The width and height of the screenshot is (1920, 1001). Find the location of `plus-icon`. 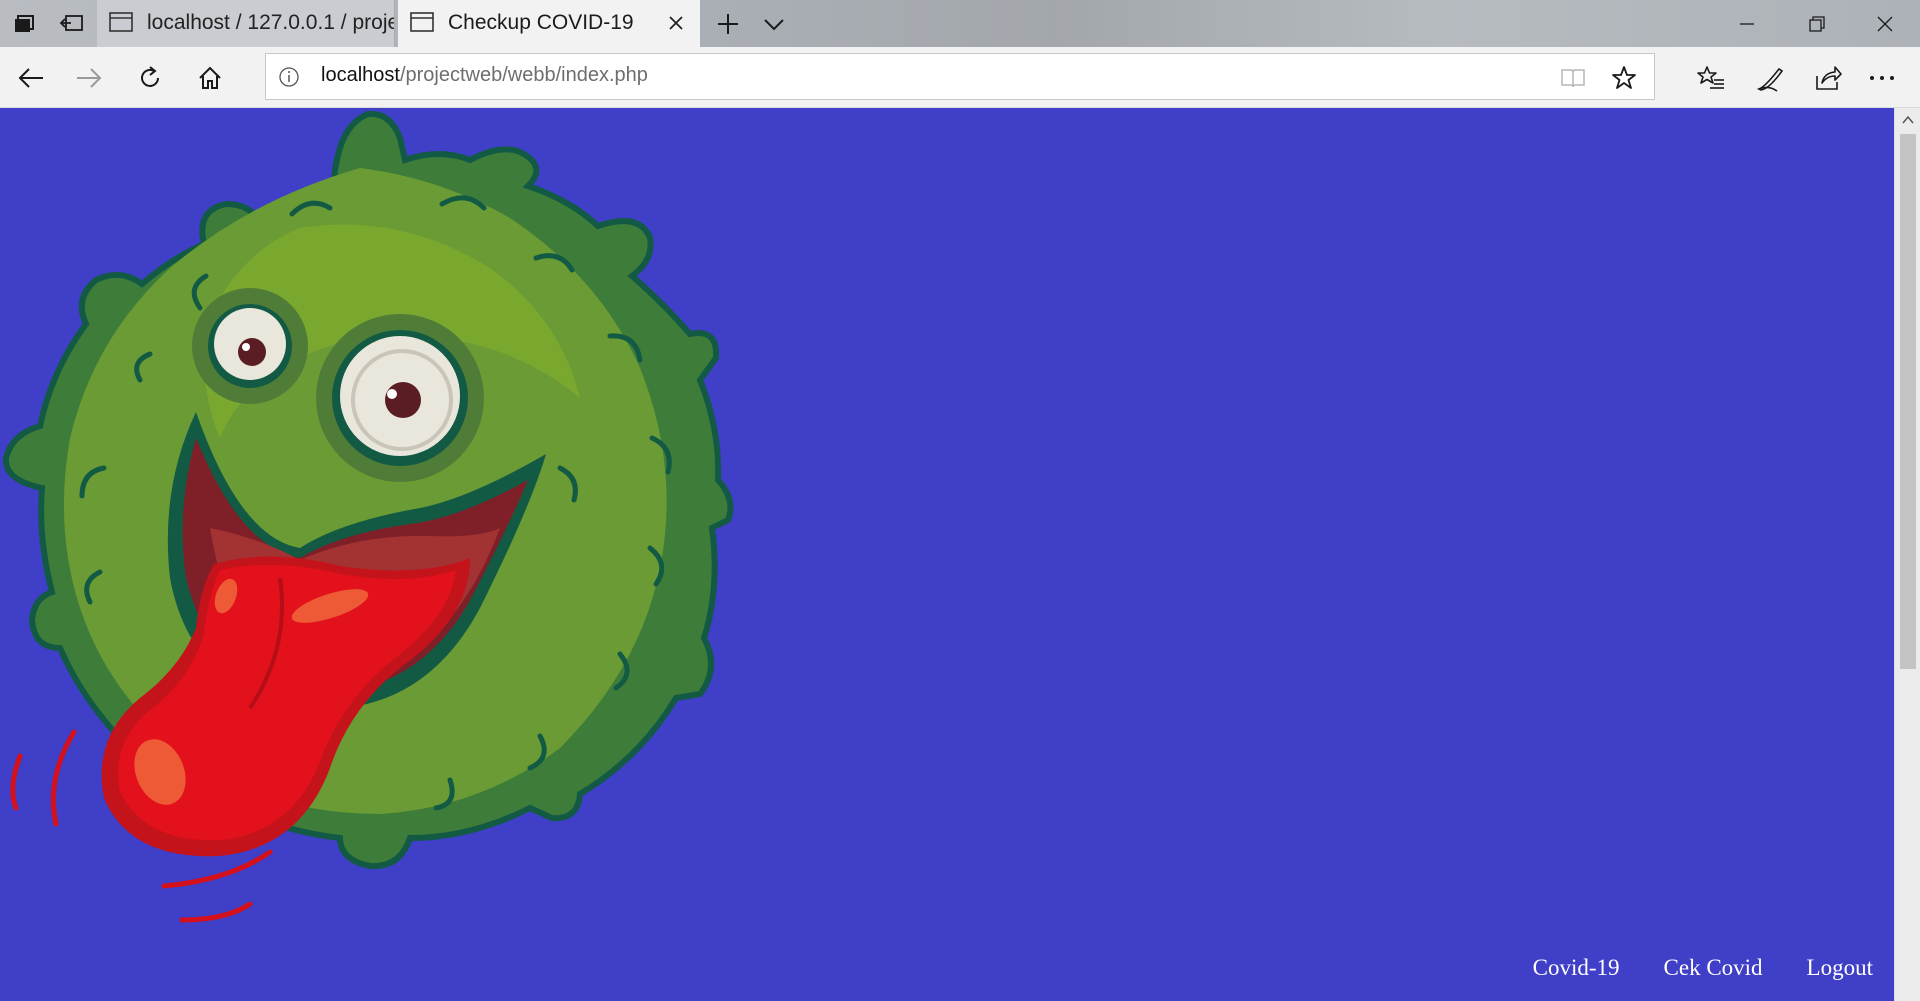

plus-icon is located at coordinates (728, 24).